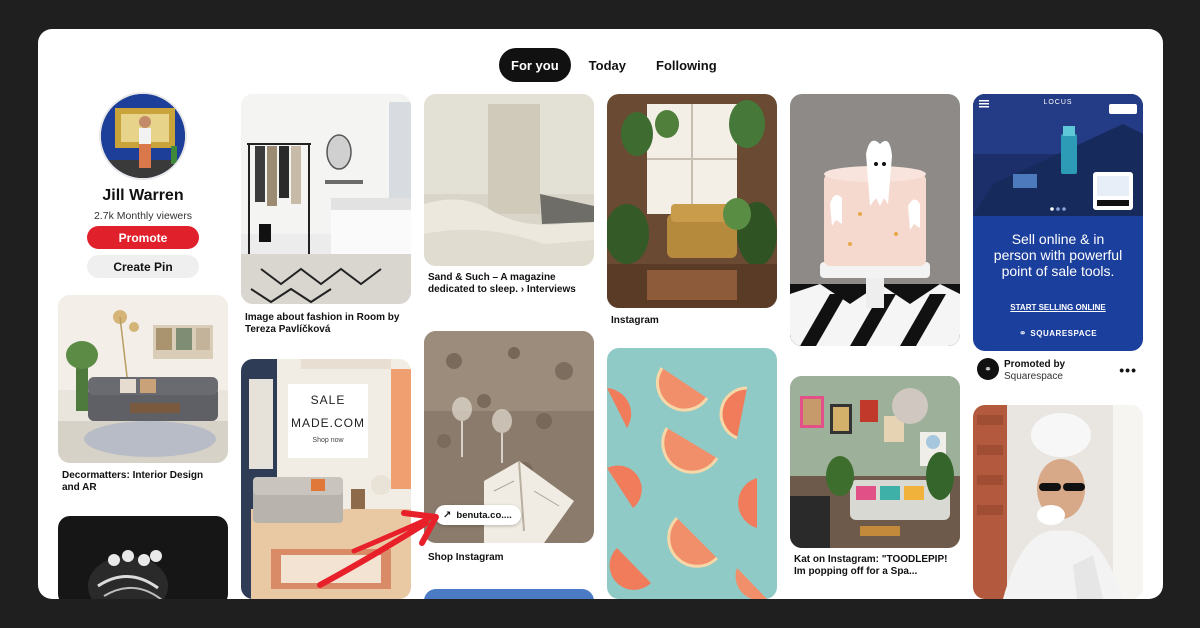 This screenshot has width=1200, height=628. I want to click on avatar-photo, so click(143, 136).